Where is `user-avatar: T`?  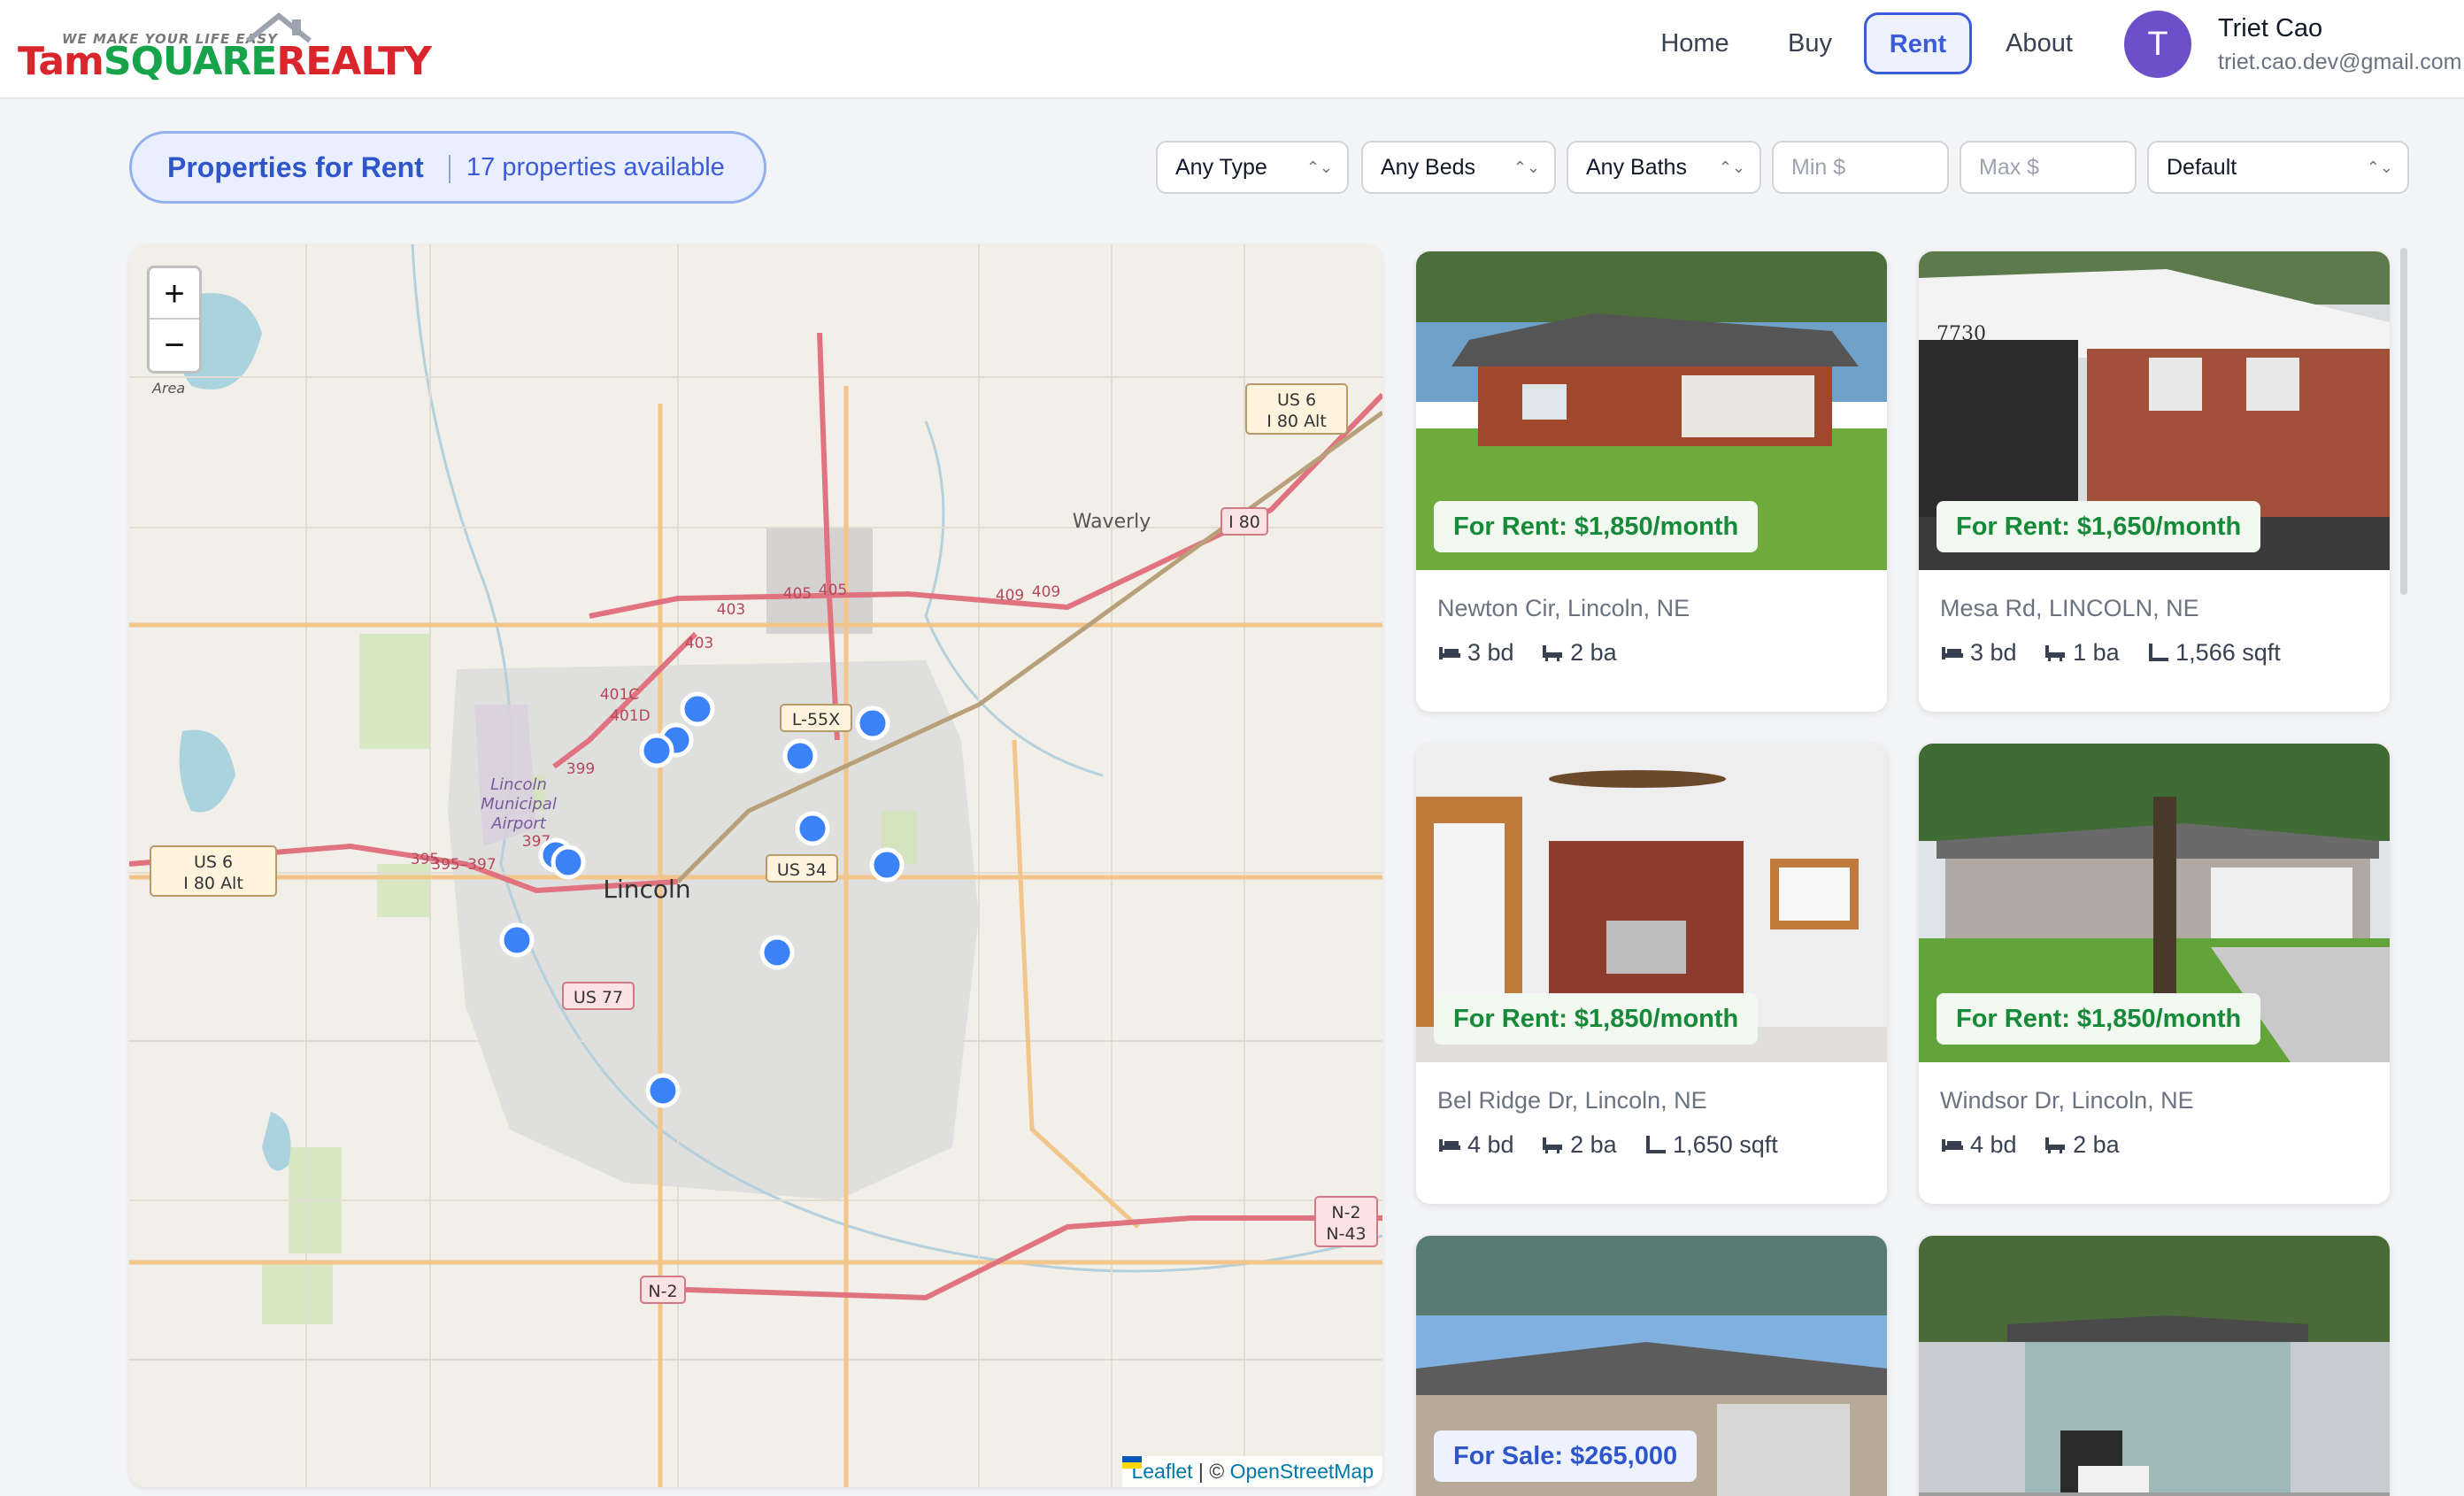 user-avatar: T is located at coordinates (2157, 44).